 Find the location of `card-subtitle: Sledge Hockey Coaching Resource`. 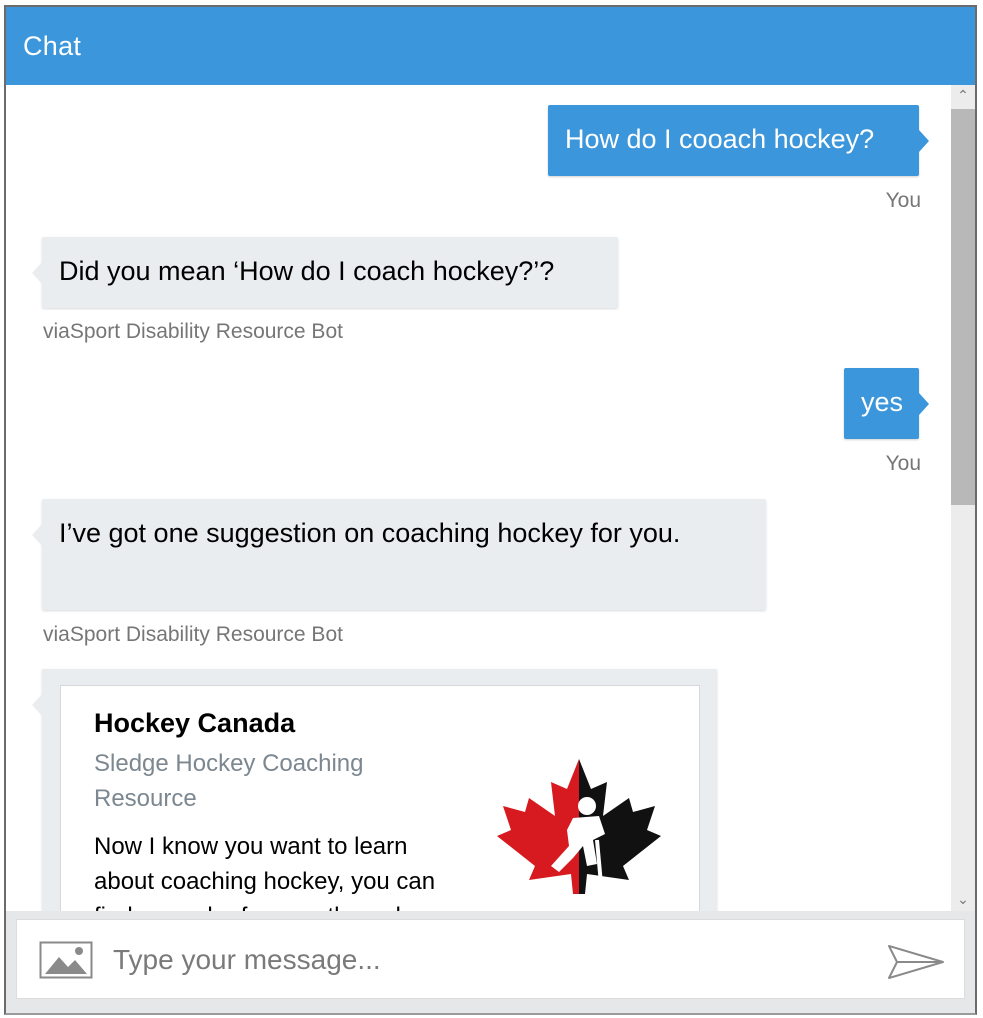

card-subtitle: Sledge Hockey Coaching Resource is located at coordinates (229, 781).